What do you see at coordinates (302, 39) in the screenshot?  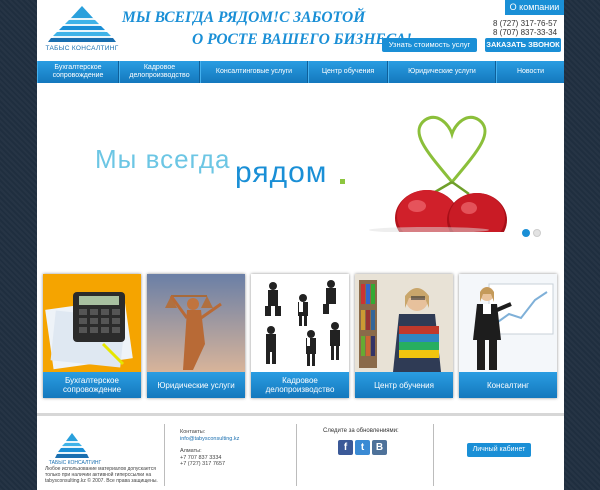 I see `slogan-line-2: О РОСТЕ ВАШЕГО БИЗНЕСА!` at bounding box center [302, 39].